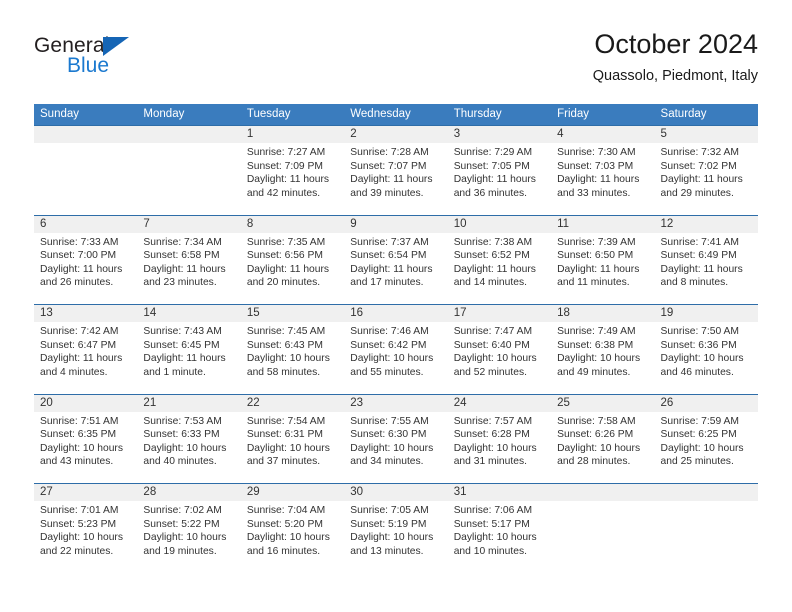 Image resolution: width=792 pixels, height=612 pixels. I want to click on sunset-text: Sunset: 7:09 PM, so click(284, 166).